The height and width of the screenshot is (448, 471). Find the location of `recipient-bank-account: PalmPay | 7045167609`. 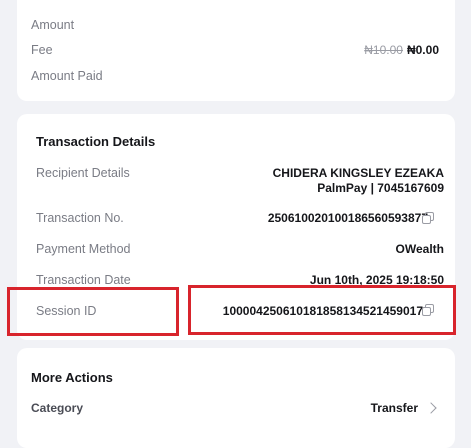

recipient-bank-account: PalmPay | 7045167609 is located at coordinates (380, 188).